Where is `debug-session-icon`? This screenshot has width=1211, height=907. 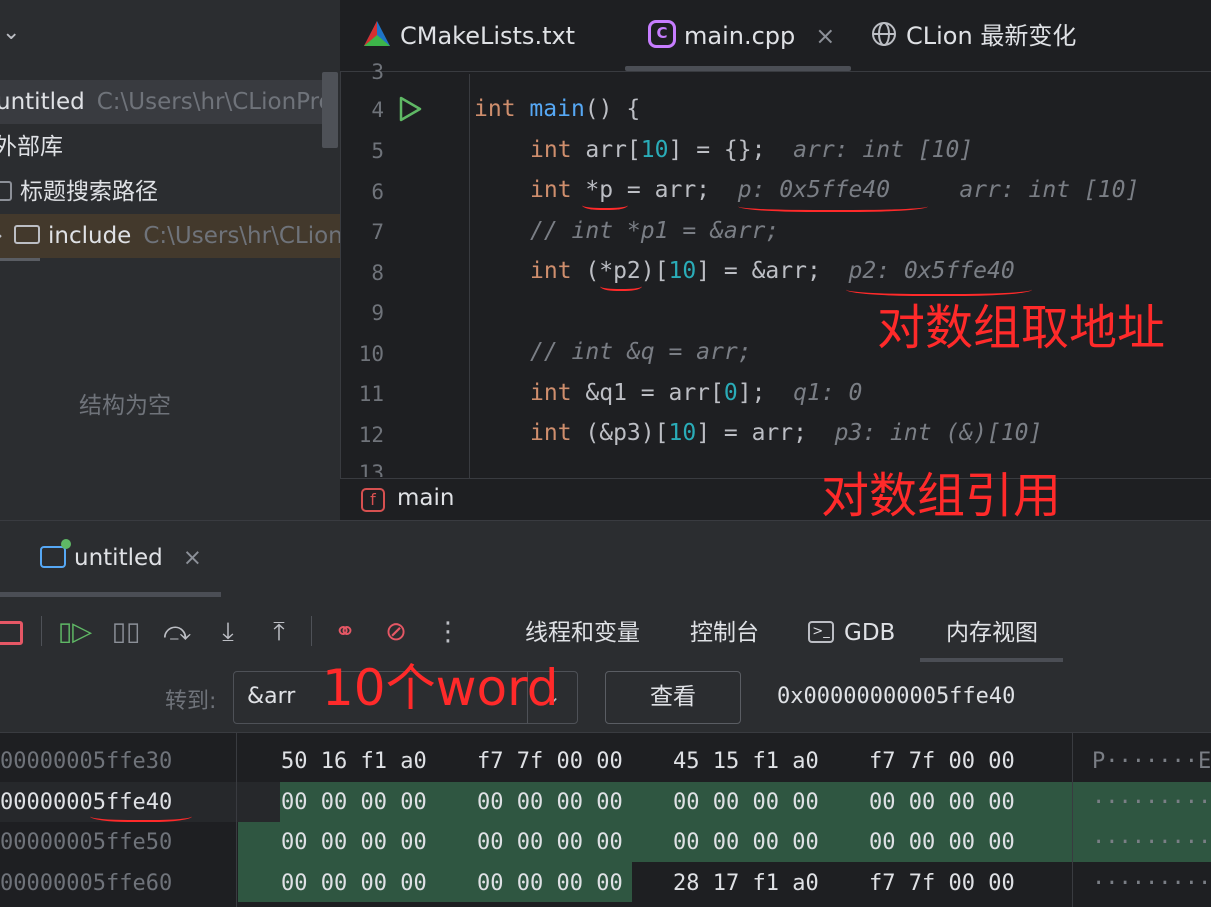
debug-session-icon is located at coordinates (55, 553).